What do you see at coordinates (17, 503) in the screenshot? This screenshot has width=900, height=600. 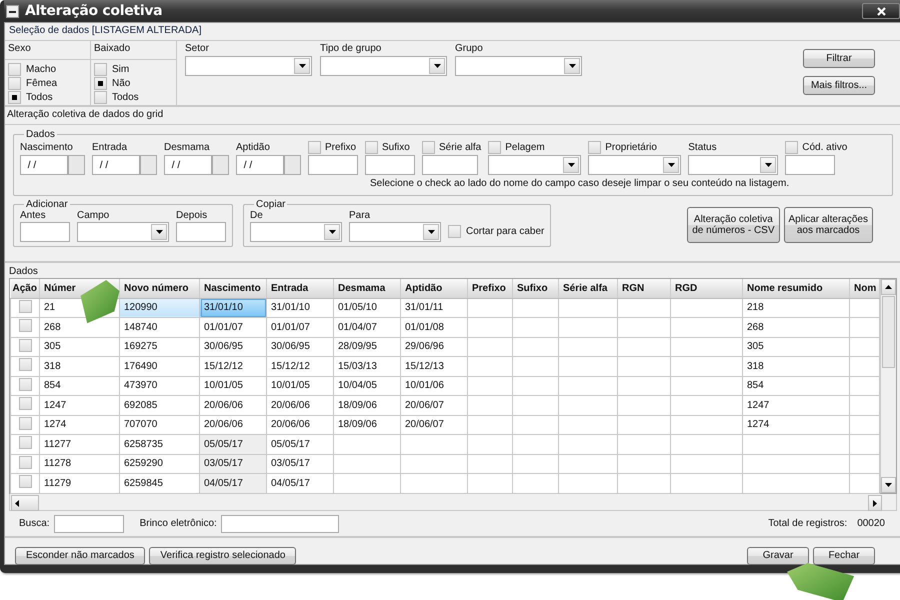 I see `caret-left-icon` at bounding box center [17, 503].